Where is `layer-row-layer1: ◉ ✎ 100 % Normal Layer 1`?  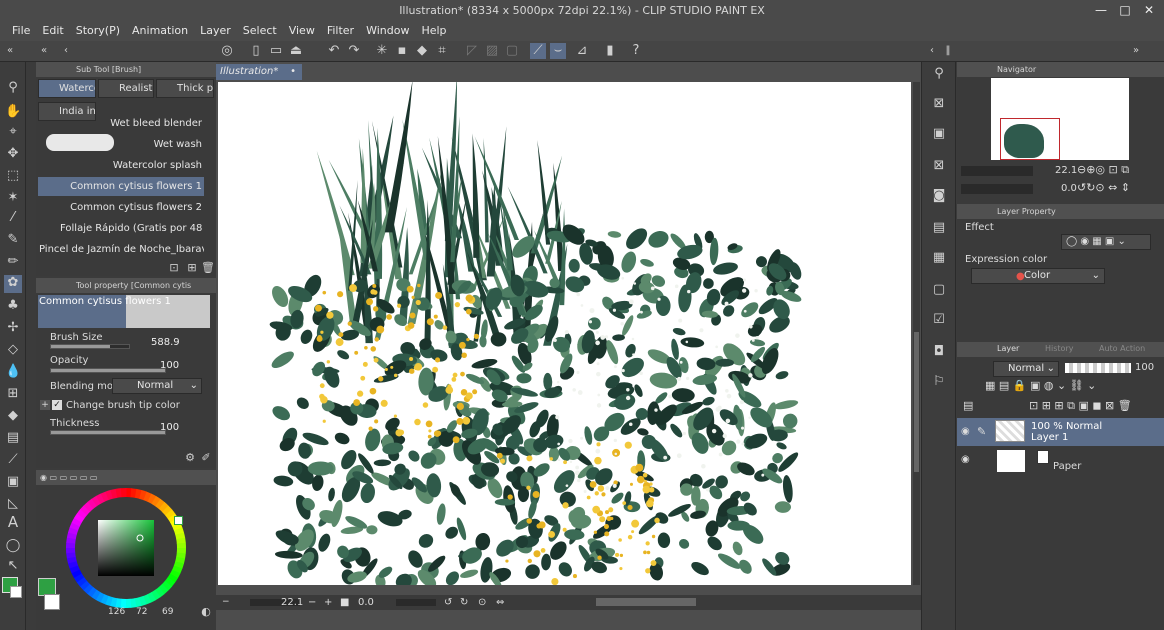 layer-row-layer1: ◉ ✎ 100 % Normal Layer 1 is located at coordinates (1060, 432).